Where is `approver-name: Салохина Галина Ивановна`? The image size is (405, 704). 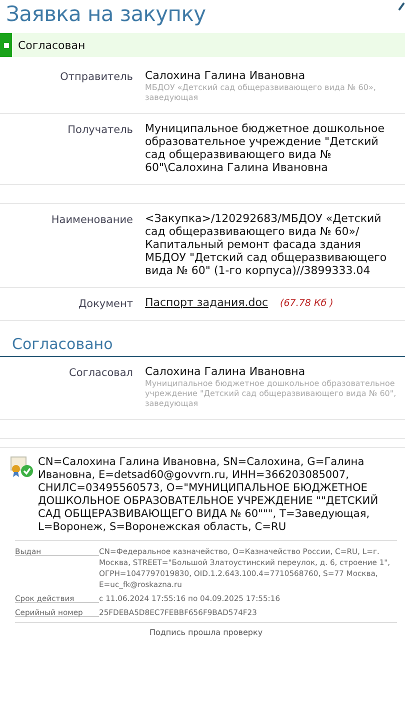
approver-name: Салохина Галина Ивановна is located at coordinates (225, 371).